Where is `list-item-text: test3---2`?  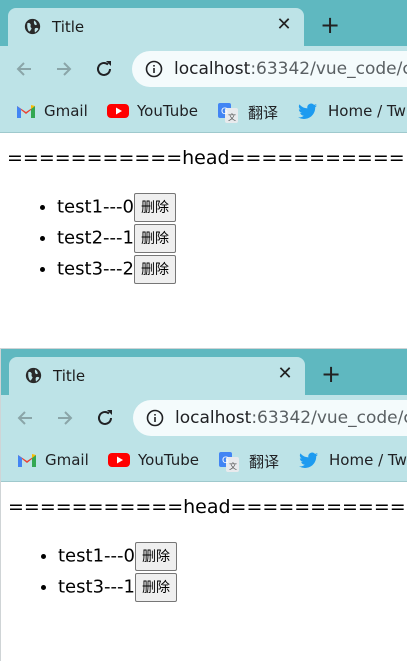 list-item-text: test3---2 is located at coordinates (95, 269).